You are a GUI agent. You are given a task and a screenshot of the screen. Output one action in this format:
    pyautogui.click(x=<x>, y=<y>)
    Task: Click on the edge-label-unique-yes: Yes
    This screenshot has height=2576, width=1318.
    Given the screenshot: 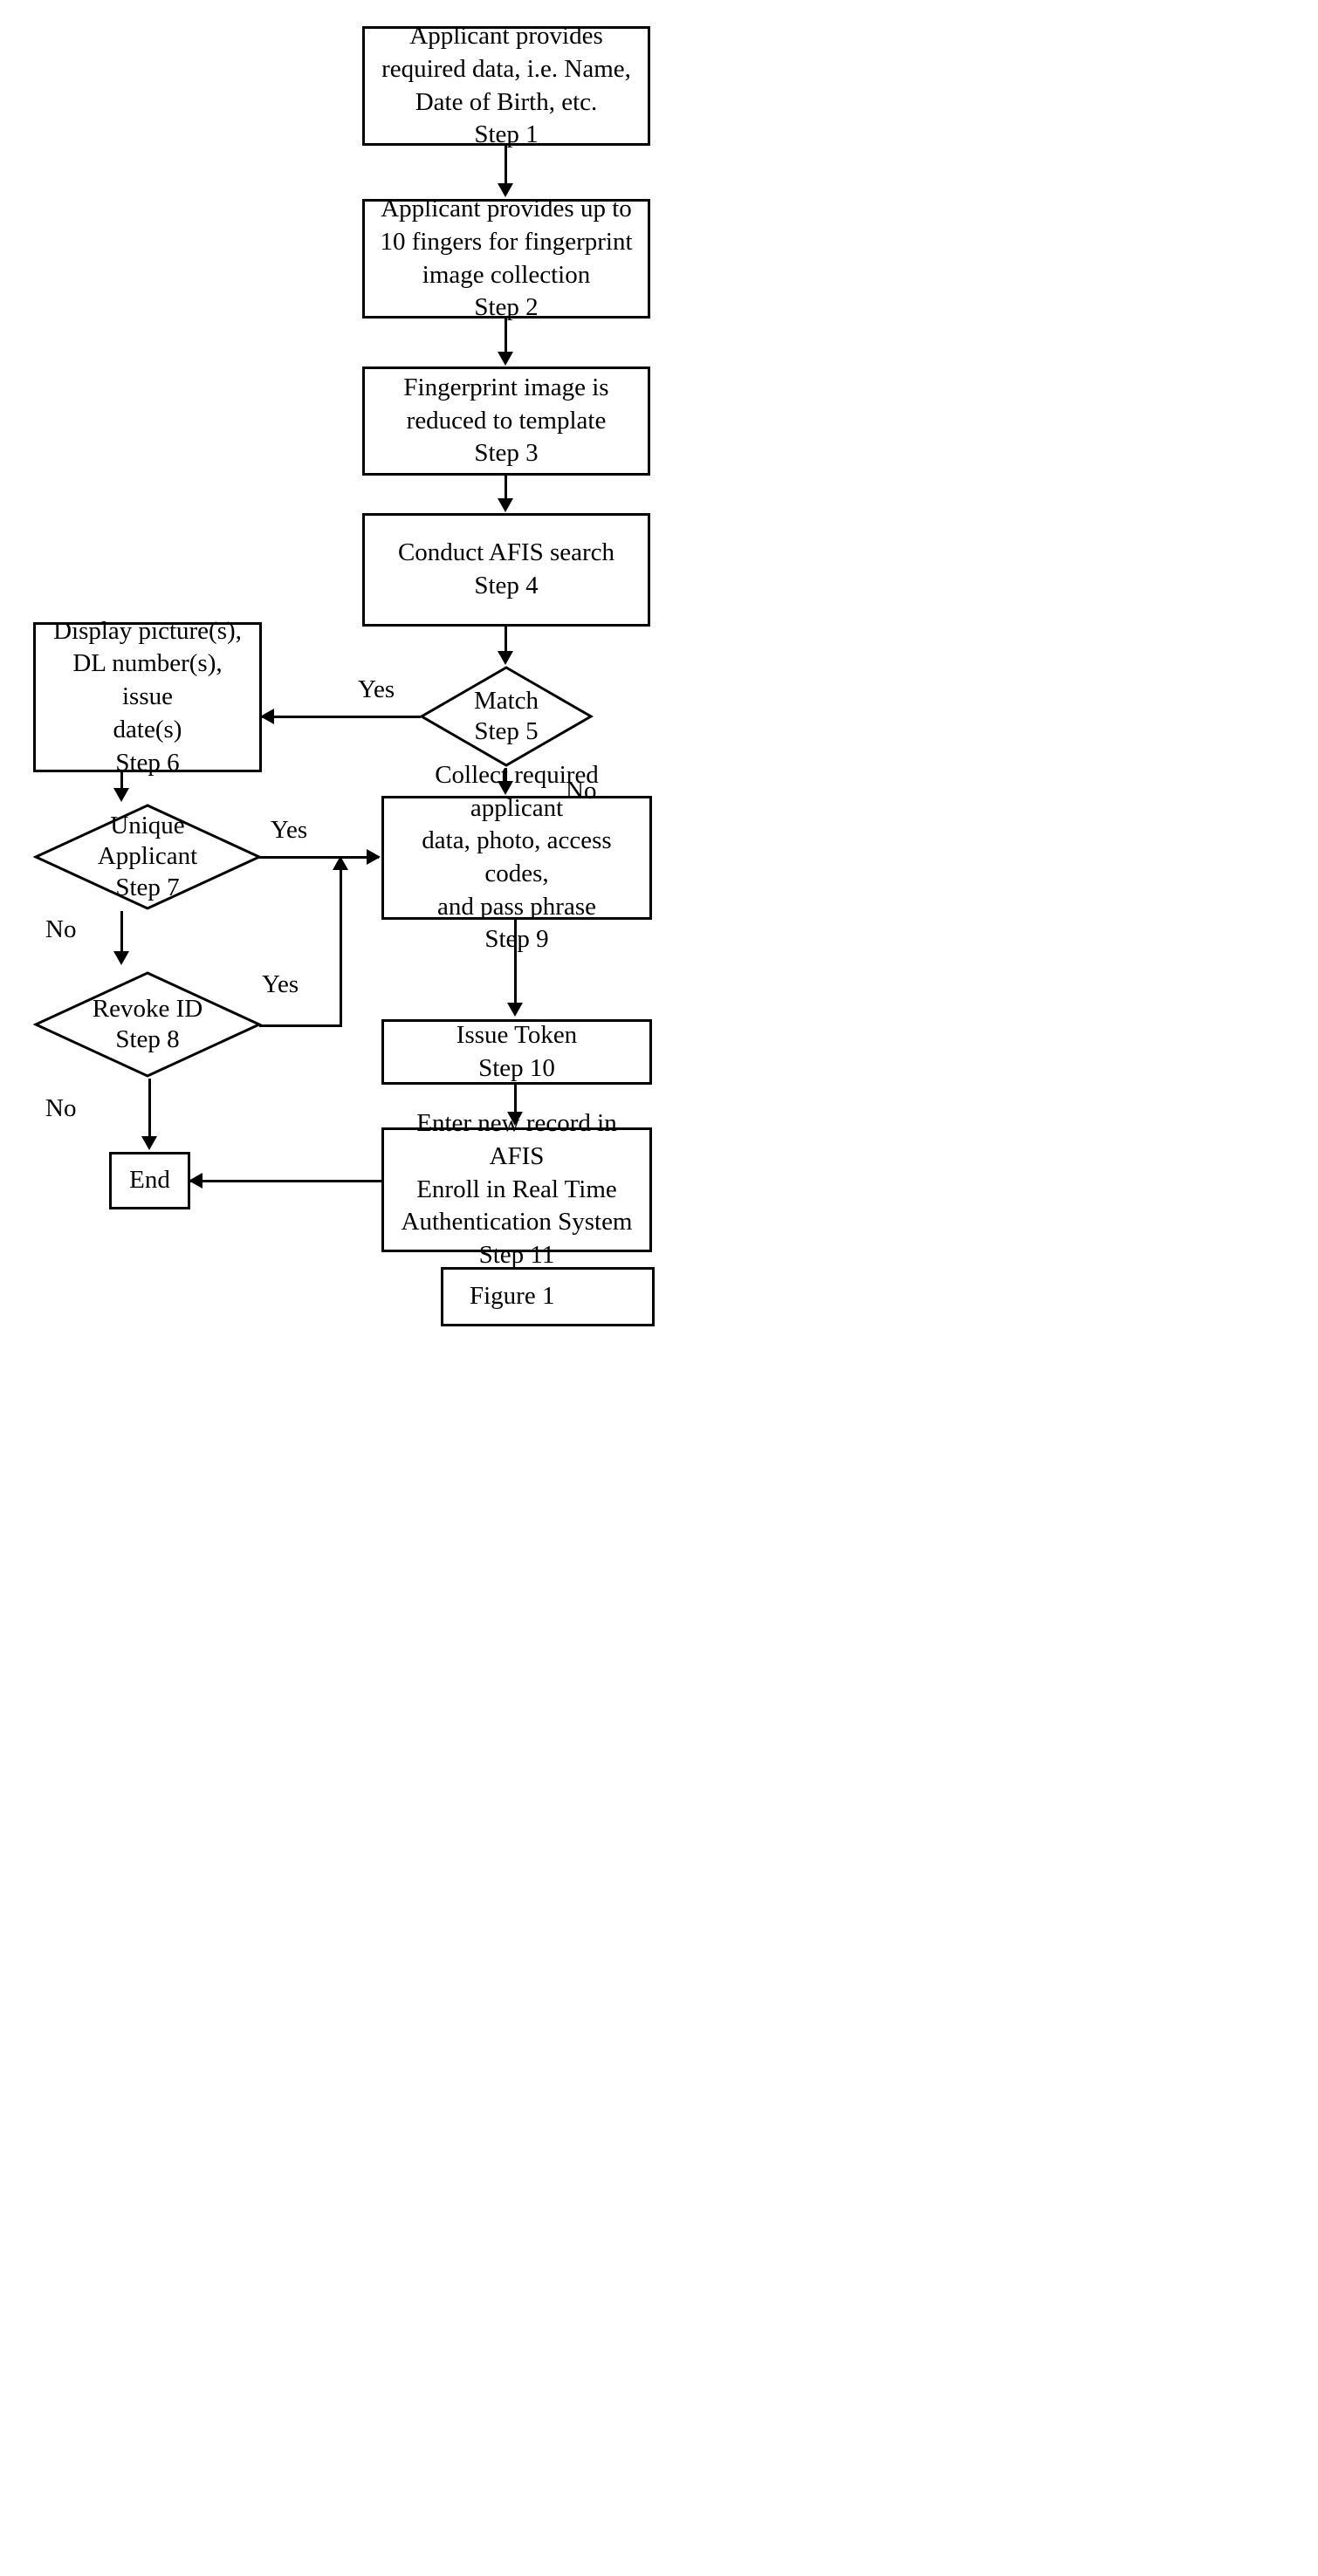 What is the action you would take?
    pyautogui.click(x=289, y=830)
    